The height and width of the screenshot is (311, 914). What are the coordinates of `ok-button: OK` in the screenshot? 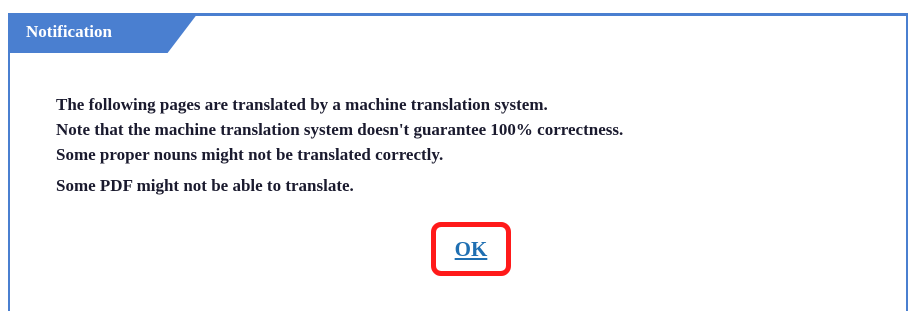 It's located at (471, 249).